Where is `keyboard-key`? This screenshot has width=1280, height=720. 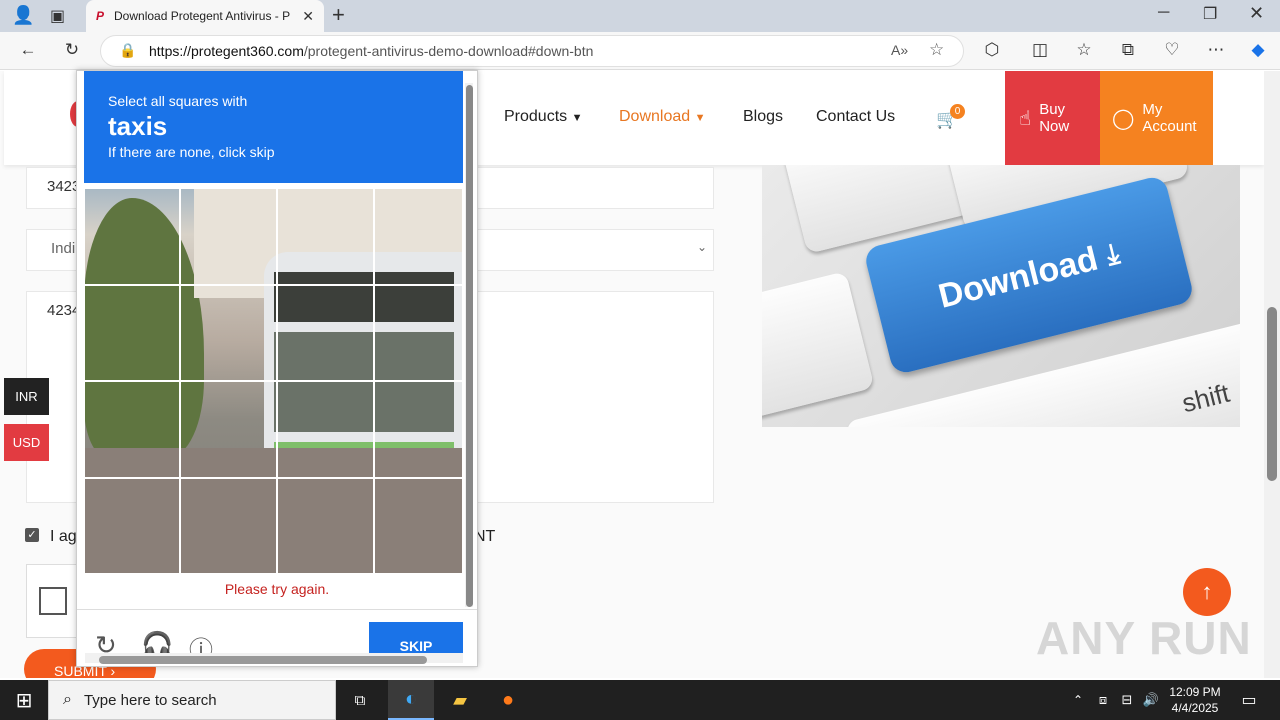
keyboard-key is located at coordinates (818, 345).